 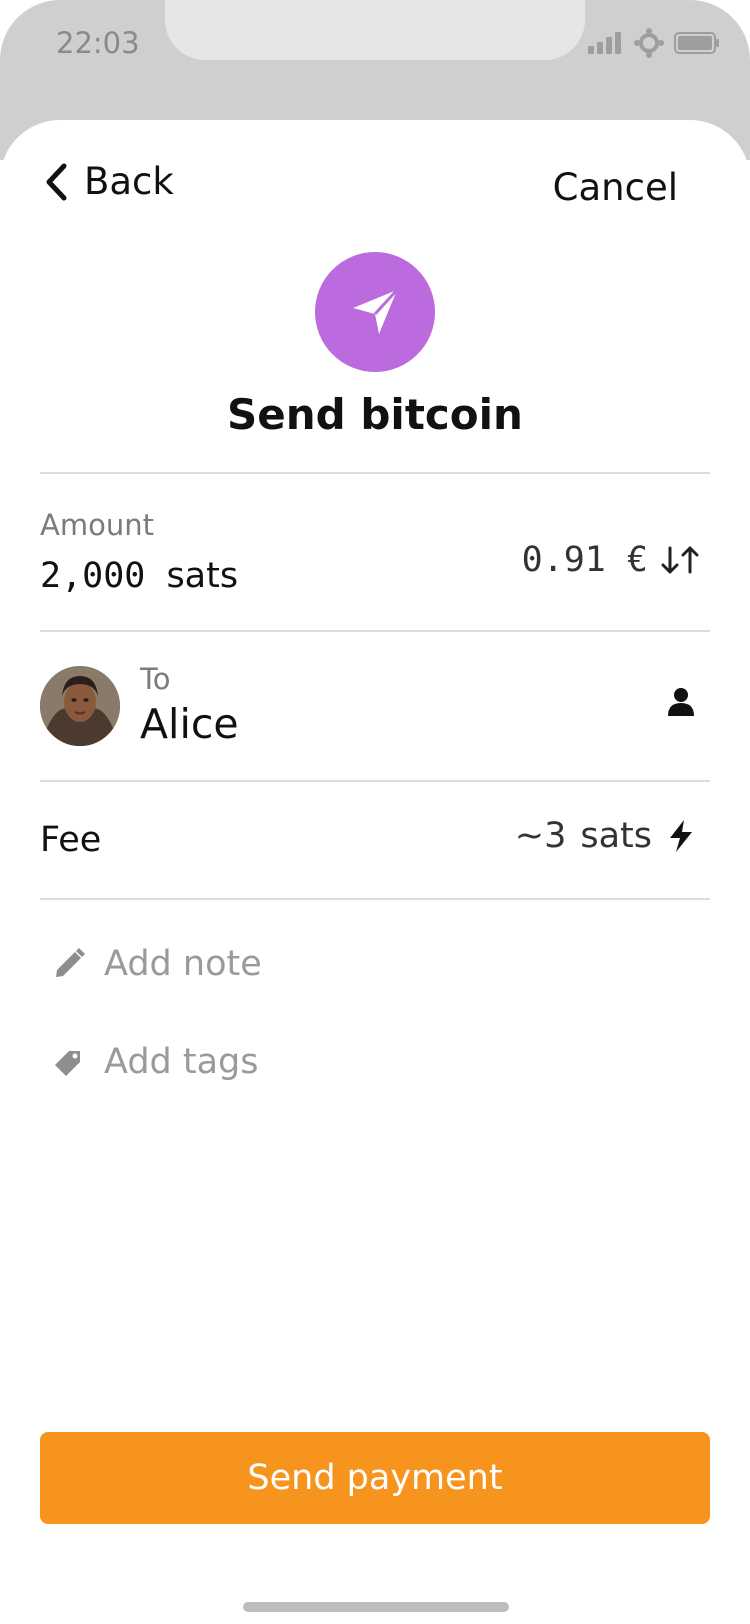 What do you see at coordinates (540, 836) in the screenshot?
I see `fee-amount: ~3` at bounding box center [540, 836].